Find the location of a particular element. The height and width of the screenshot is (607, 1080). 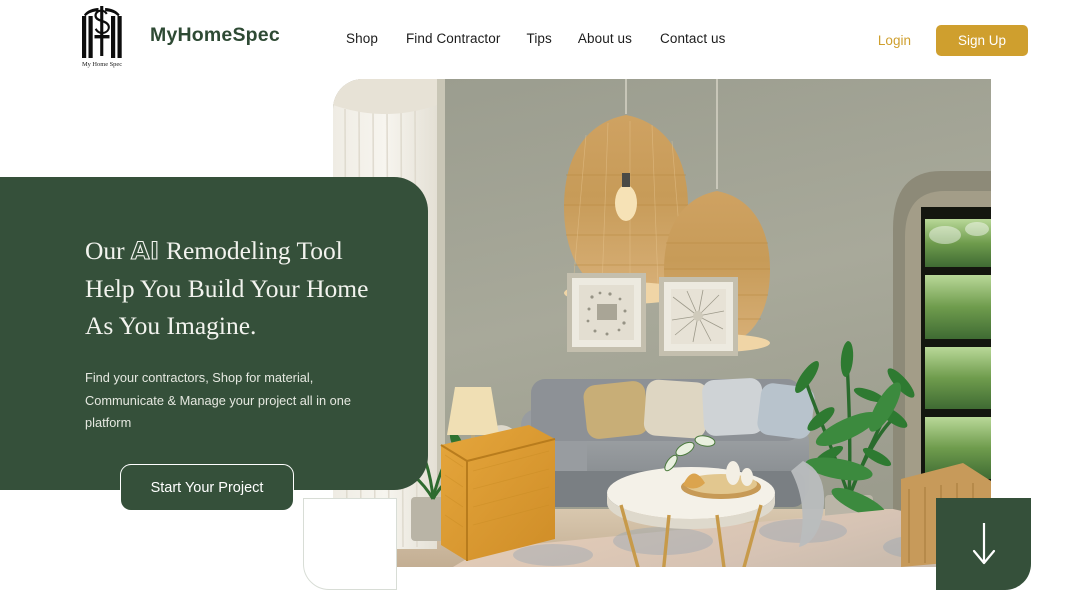

auth-actions: Login Sign Up is located at coordinates (953, 40).